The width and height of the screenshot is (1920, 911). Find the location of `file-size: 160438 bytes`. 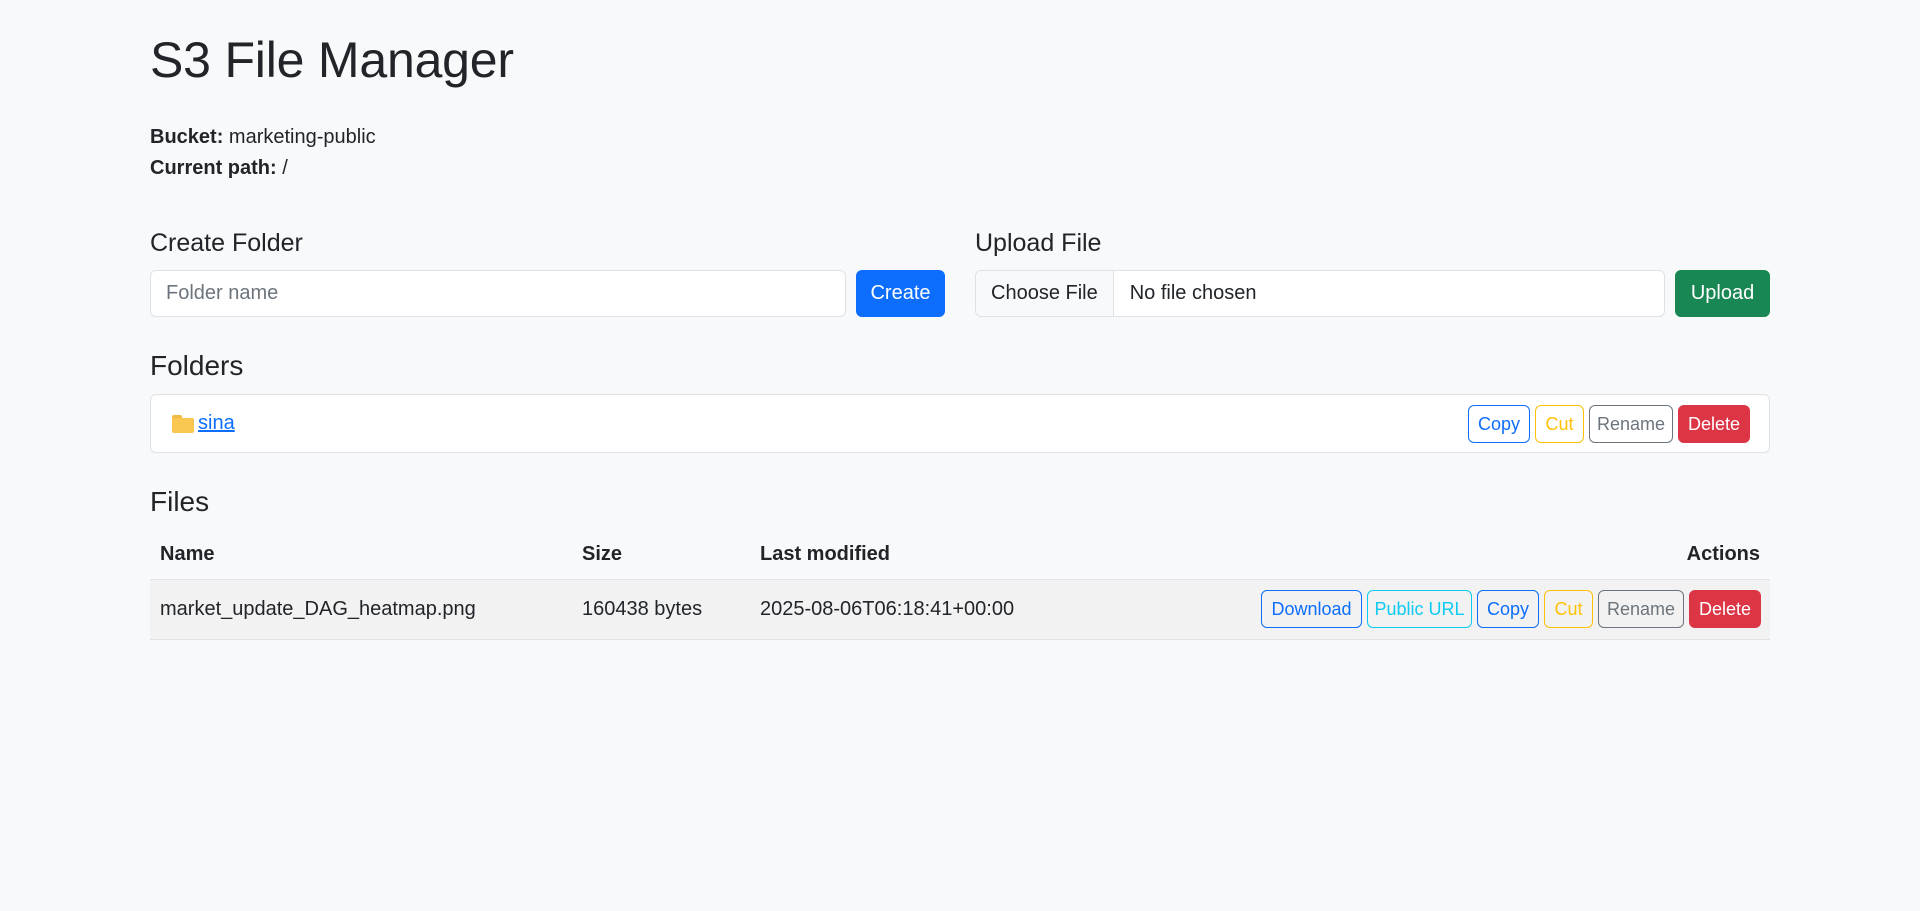

file-size: 160438 bytes is located at coordinates (661, 609).